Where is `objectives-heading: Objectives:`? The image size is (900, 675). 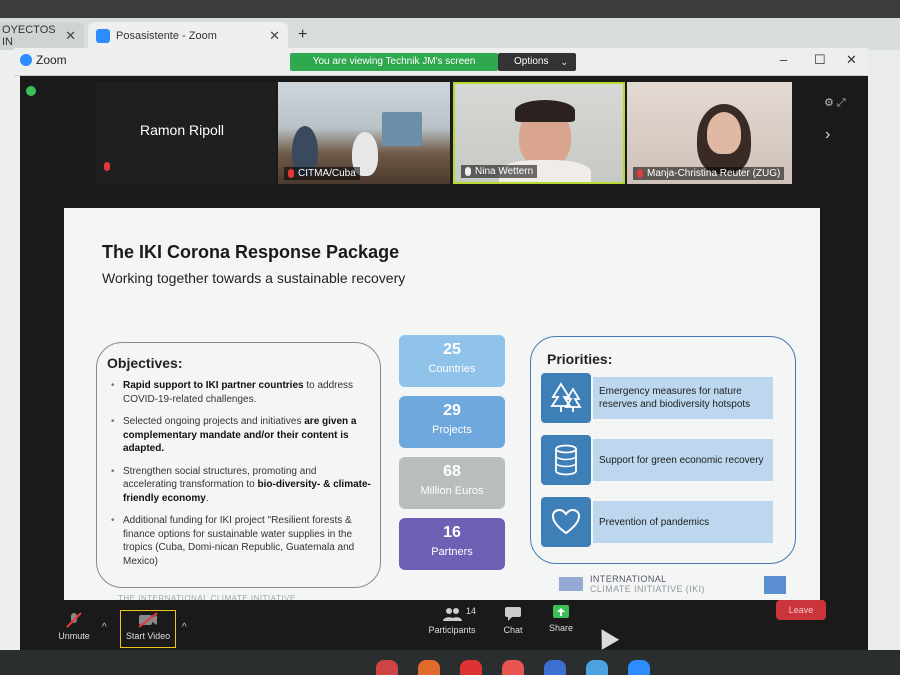 objectives-heading: Objectives: is located at coordinates (145, 363).